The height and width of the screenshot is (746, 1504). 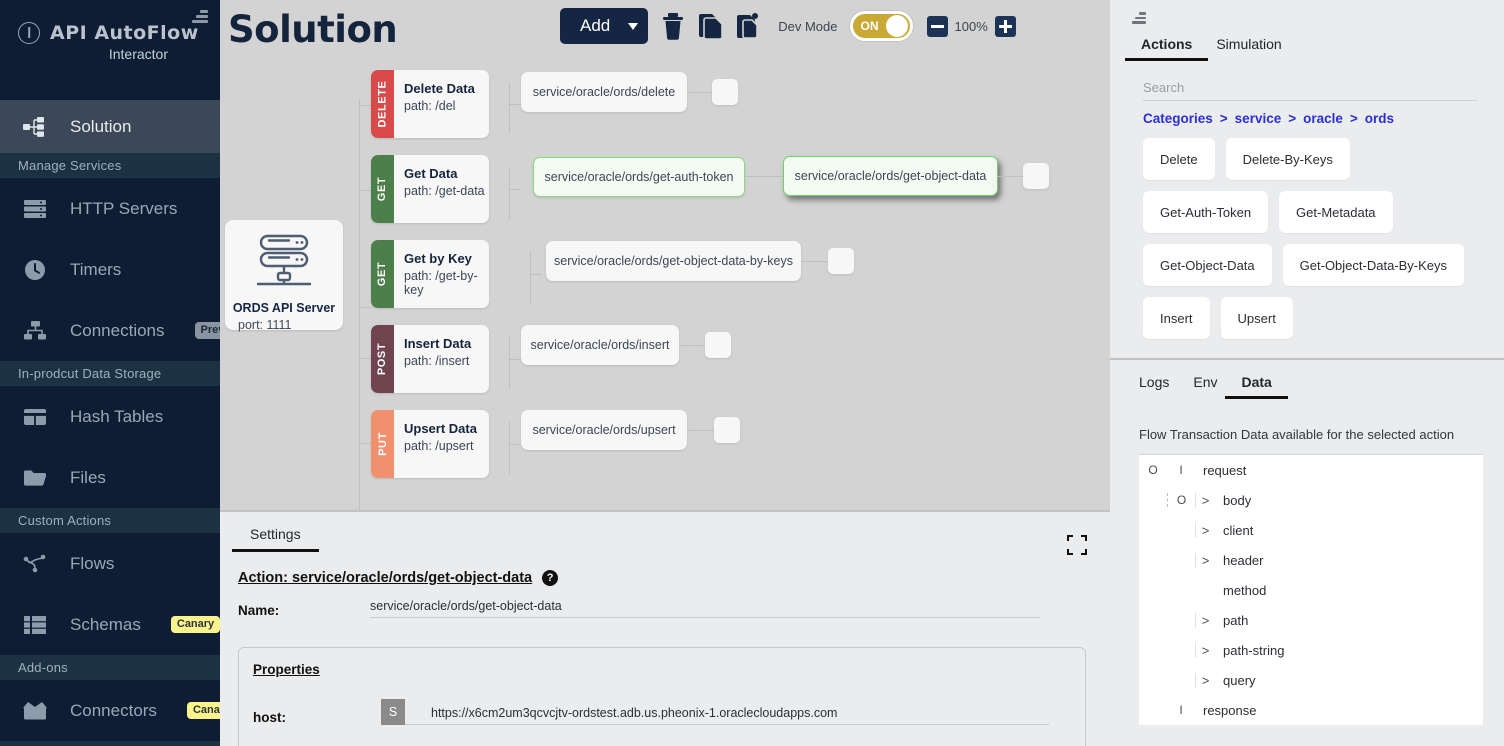 I want to click on endpoint-node: GET Get Data path: /get-data, so click(x=430, y=189).